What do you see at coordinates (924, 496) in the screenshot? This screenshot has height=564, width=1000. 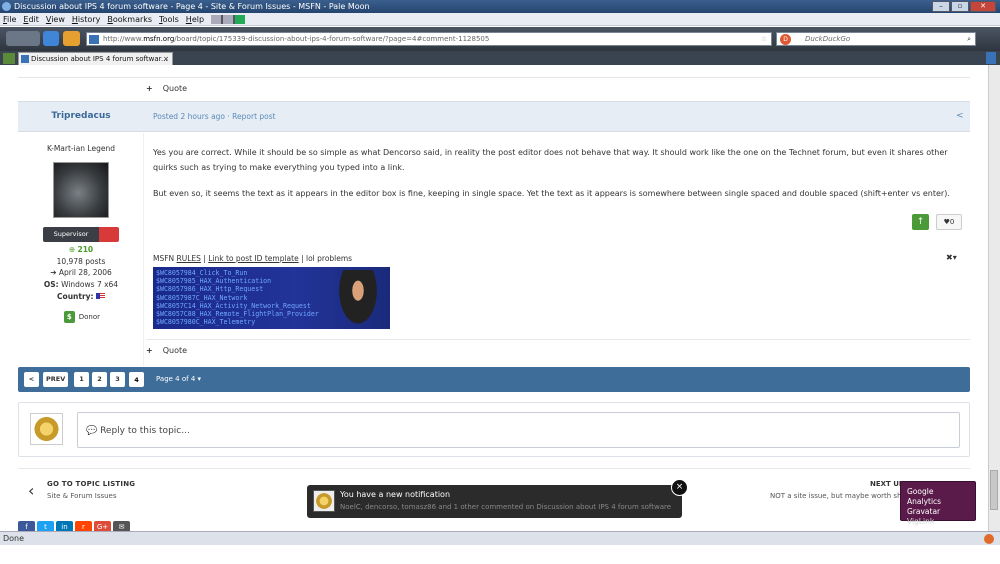 I see `tracker-google-analytics: Google Analytics` at bounding box center [924, 496].